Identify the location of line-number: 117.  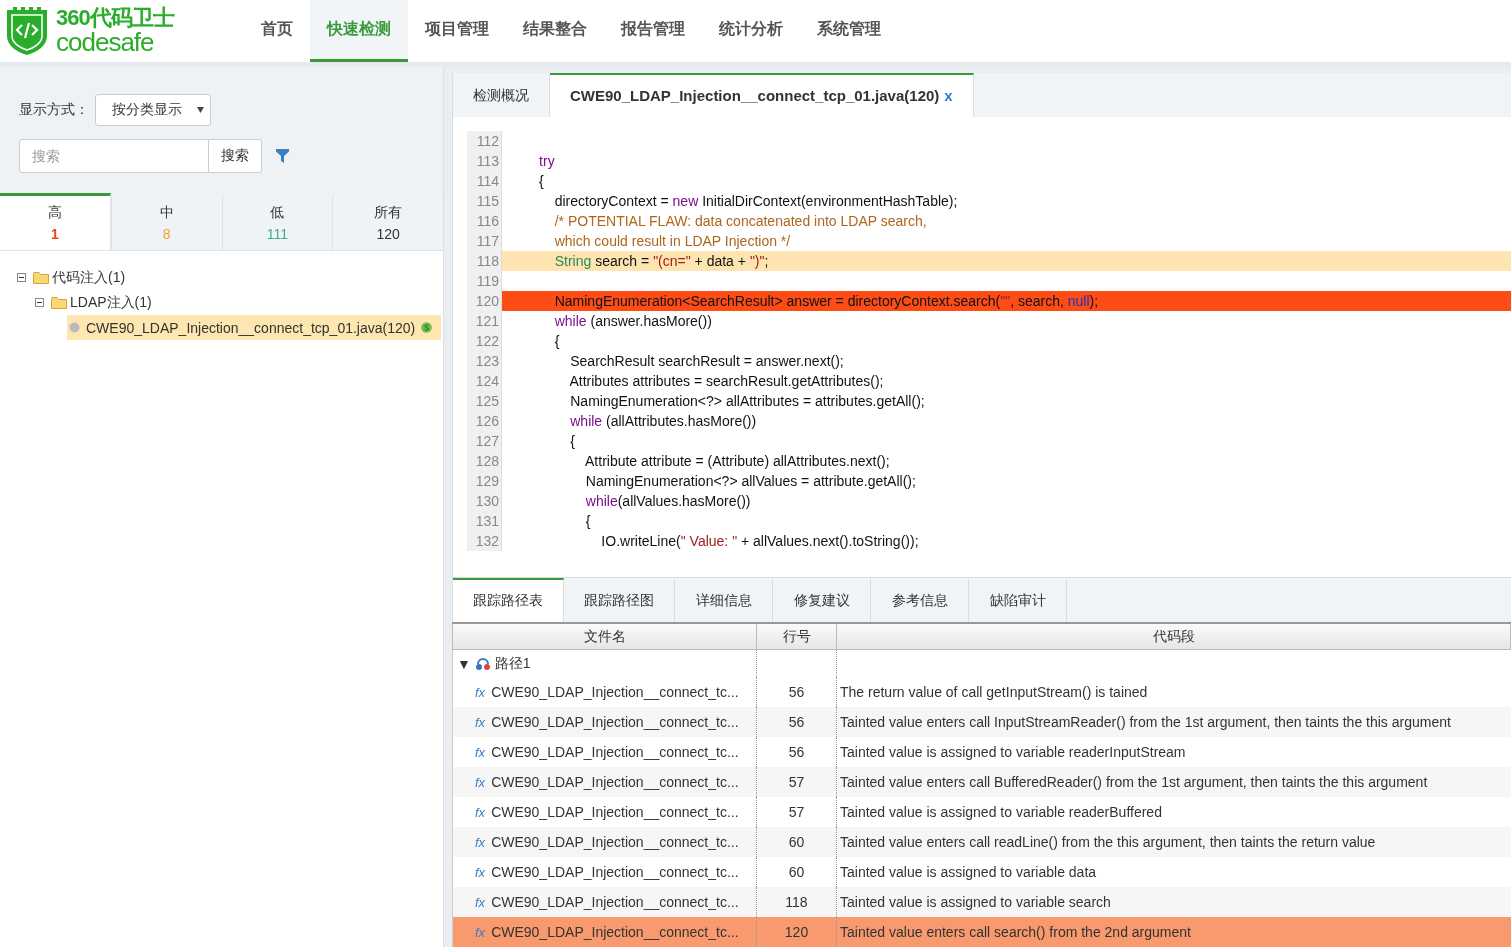
(484, 240).